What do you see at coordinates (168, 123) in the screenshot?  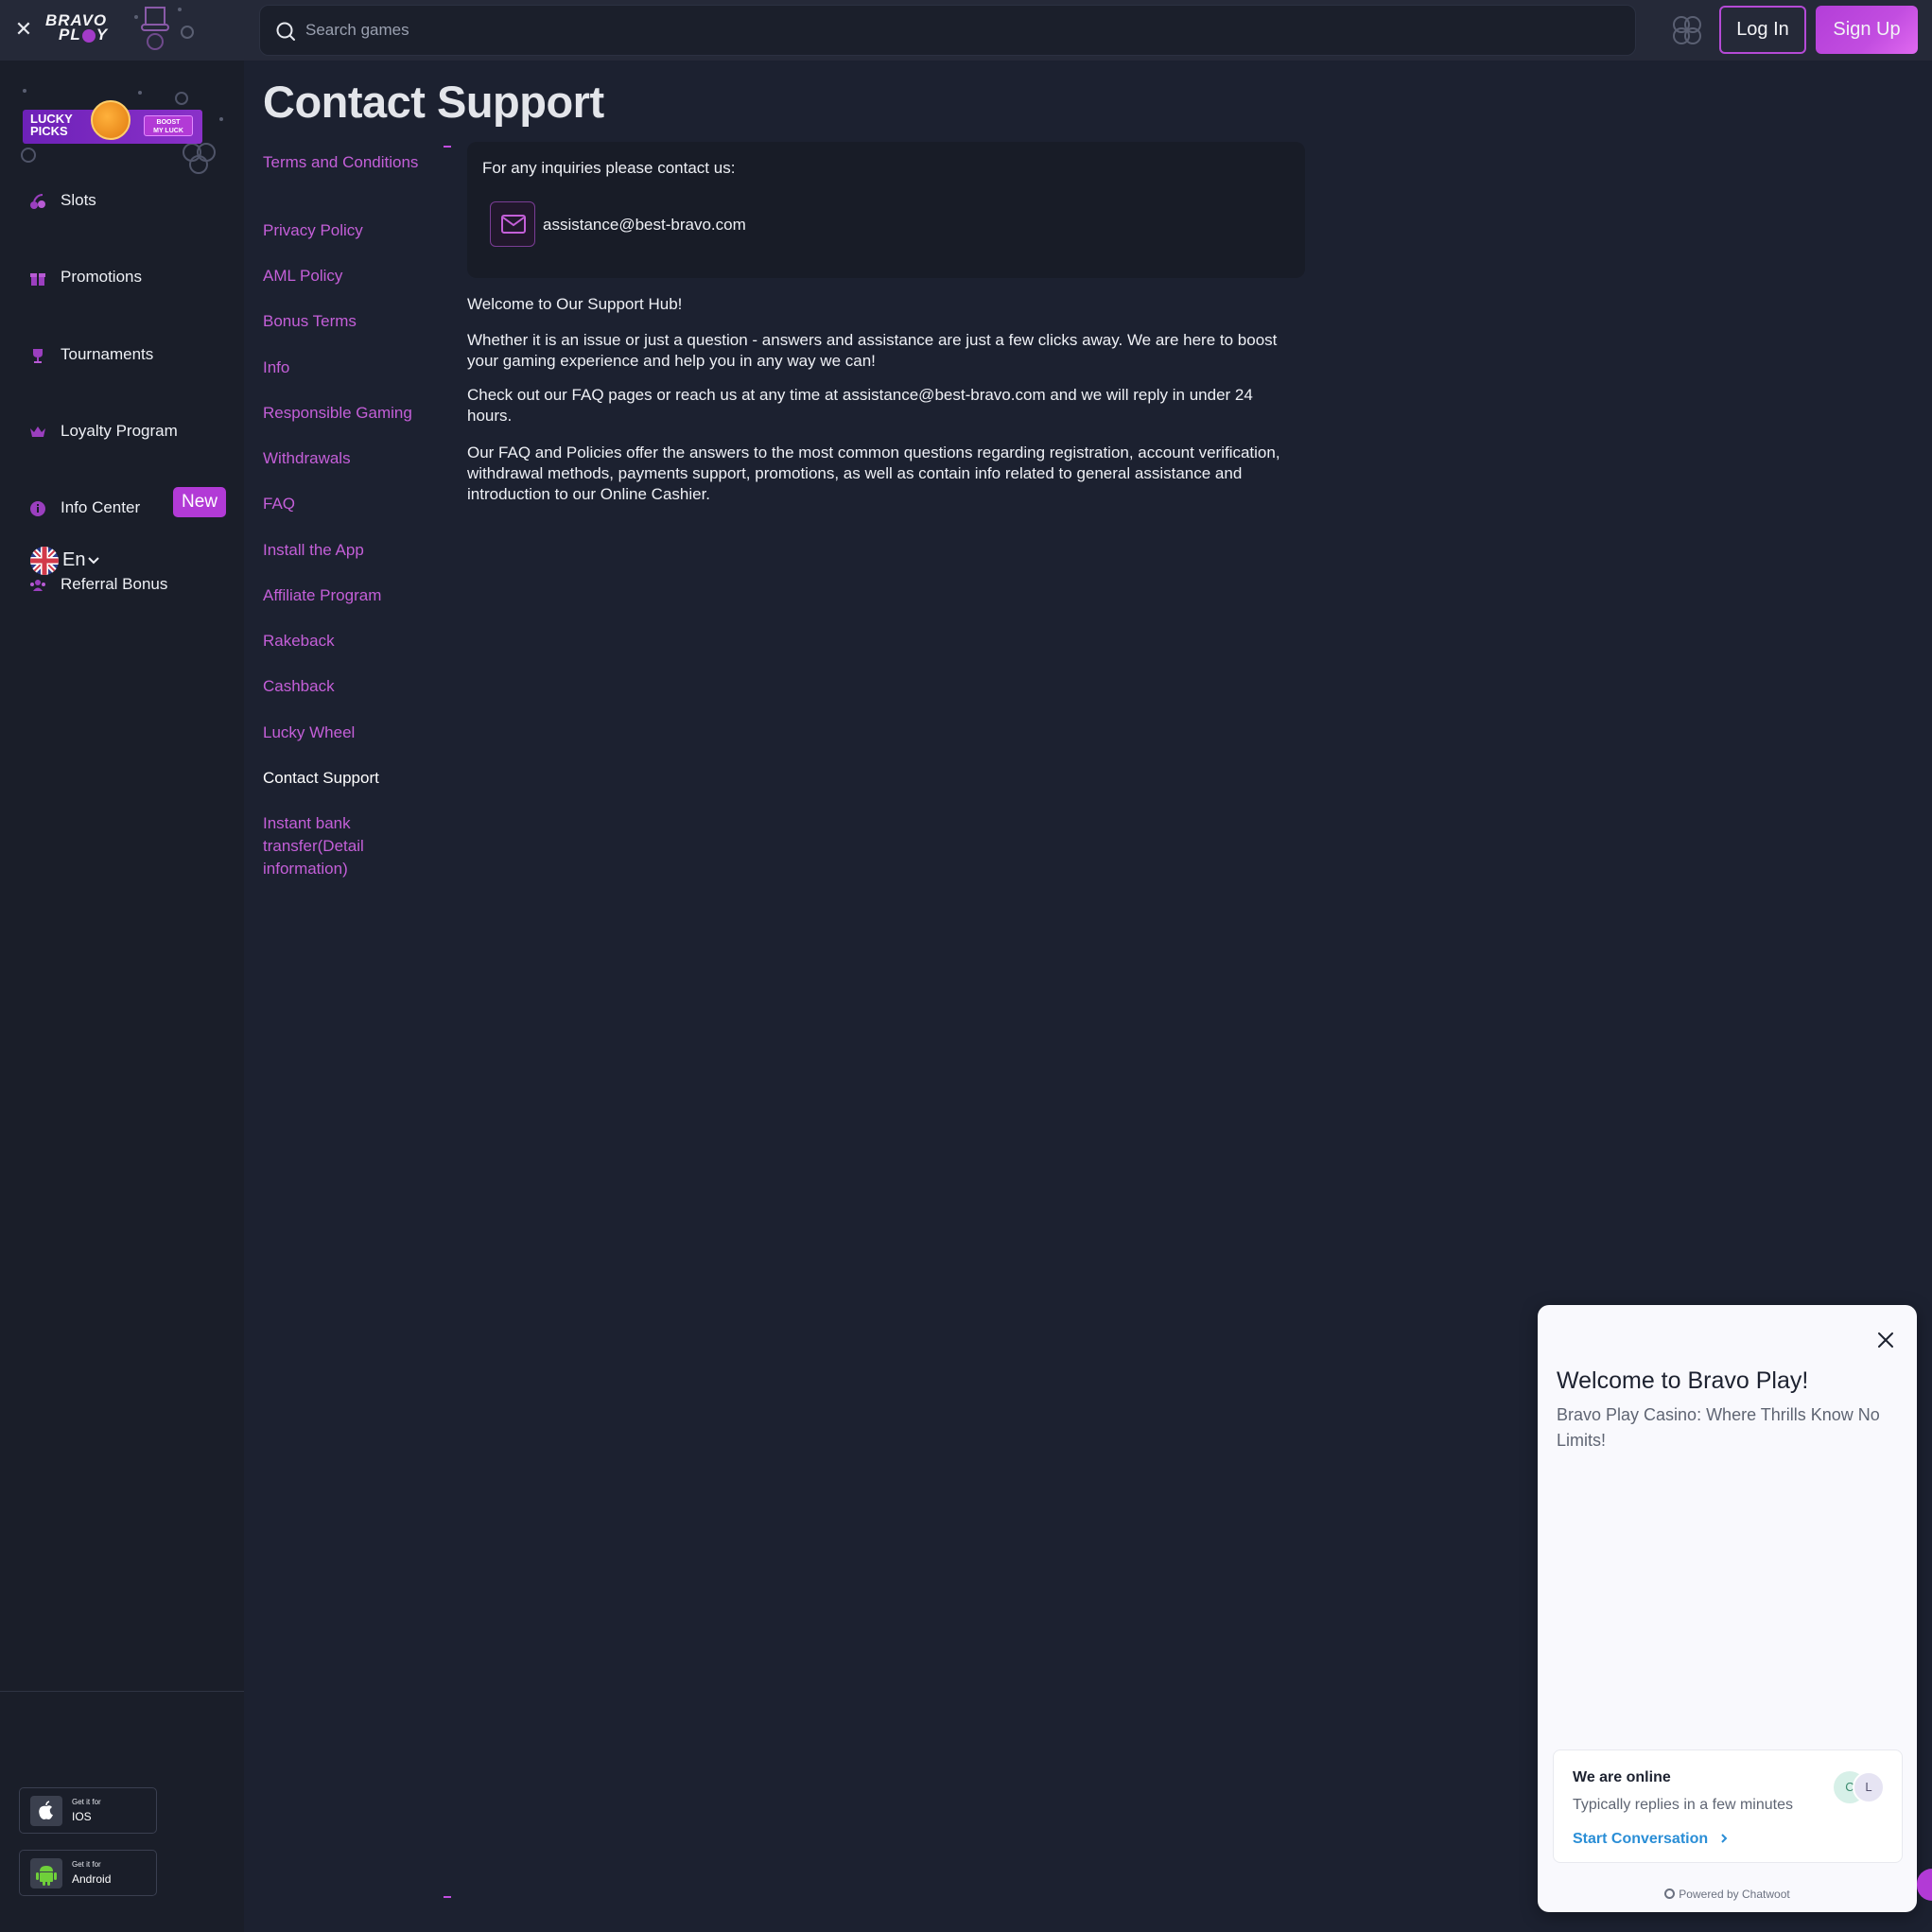 I see `boost-line1: BOOST` at bounding box center [168, 123].